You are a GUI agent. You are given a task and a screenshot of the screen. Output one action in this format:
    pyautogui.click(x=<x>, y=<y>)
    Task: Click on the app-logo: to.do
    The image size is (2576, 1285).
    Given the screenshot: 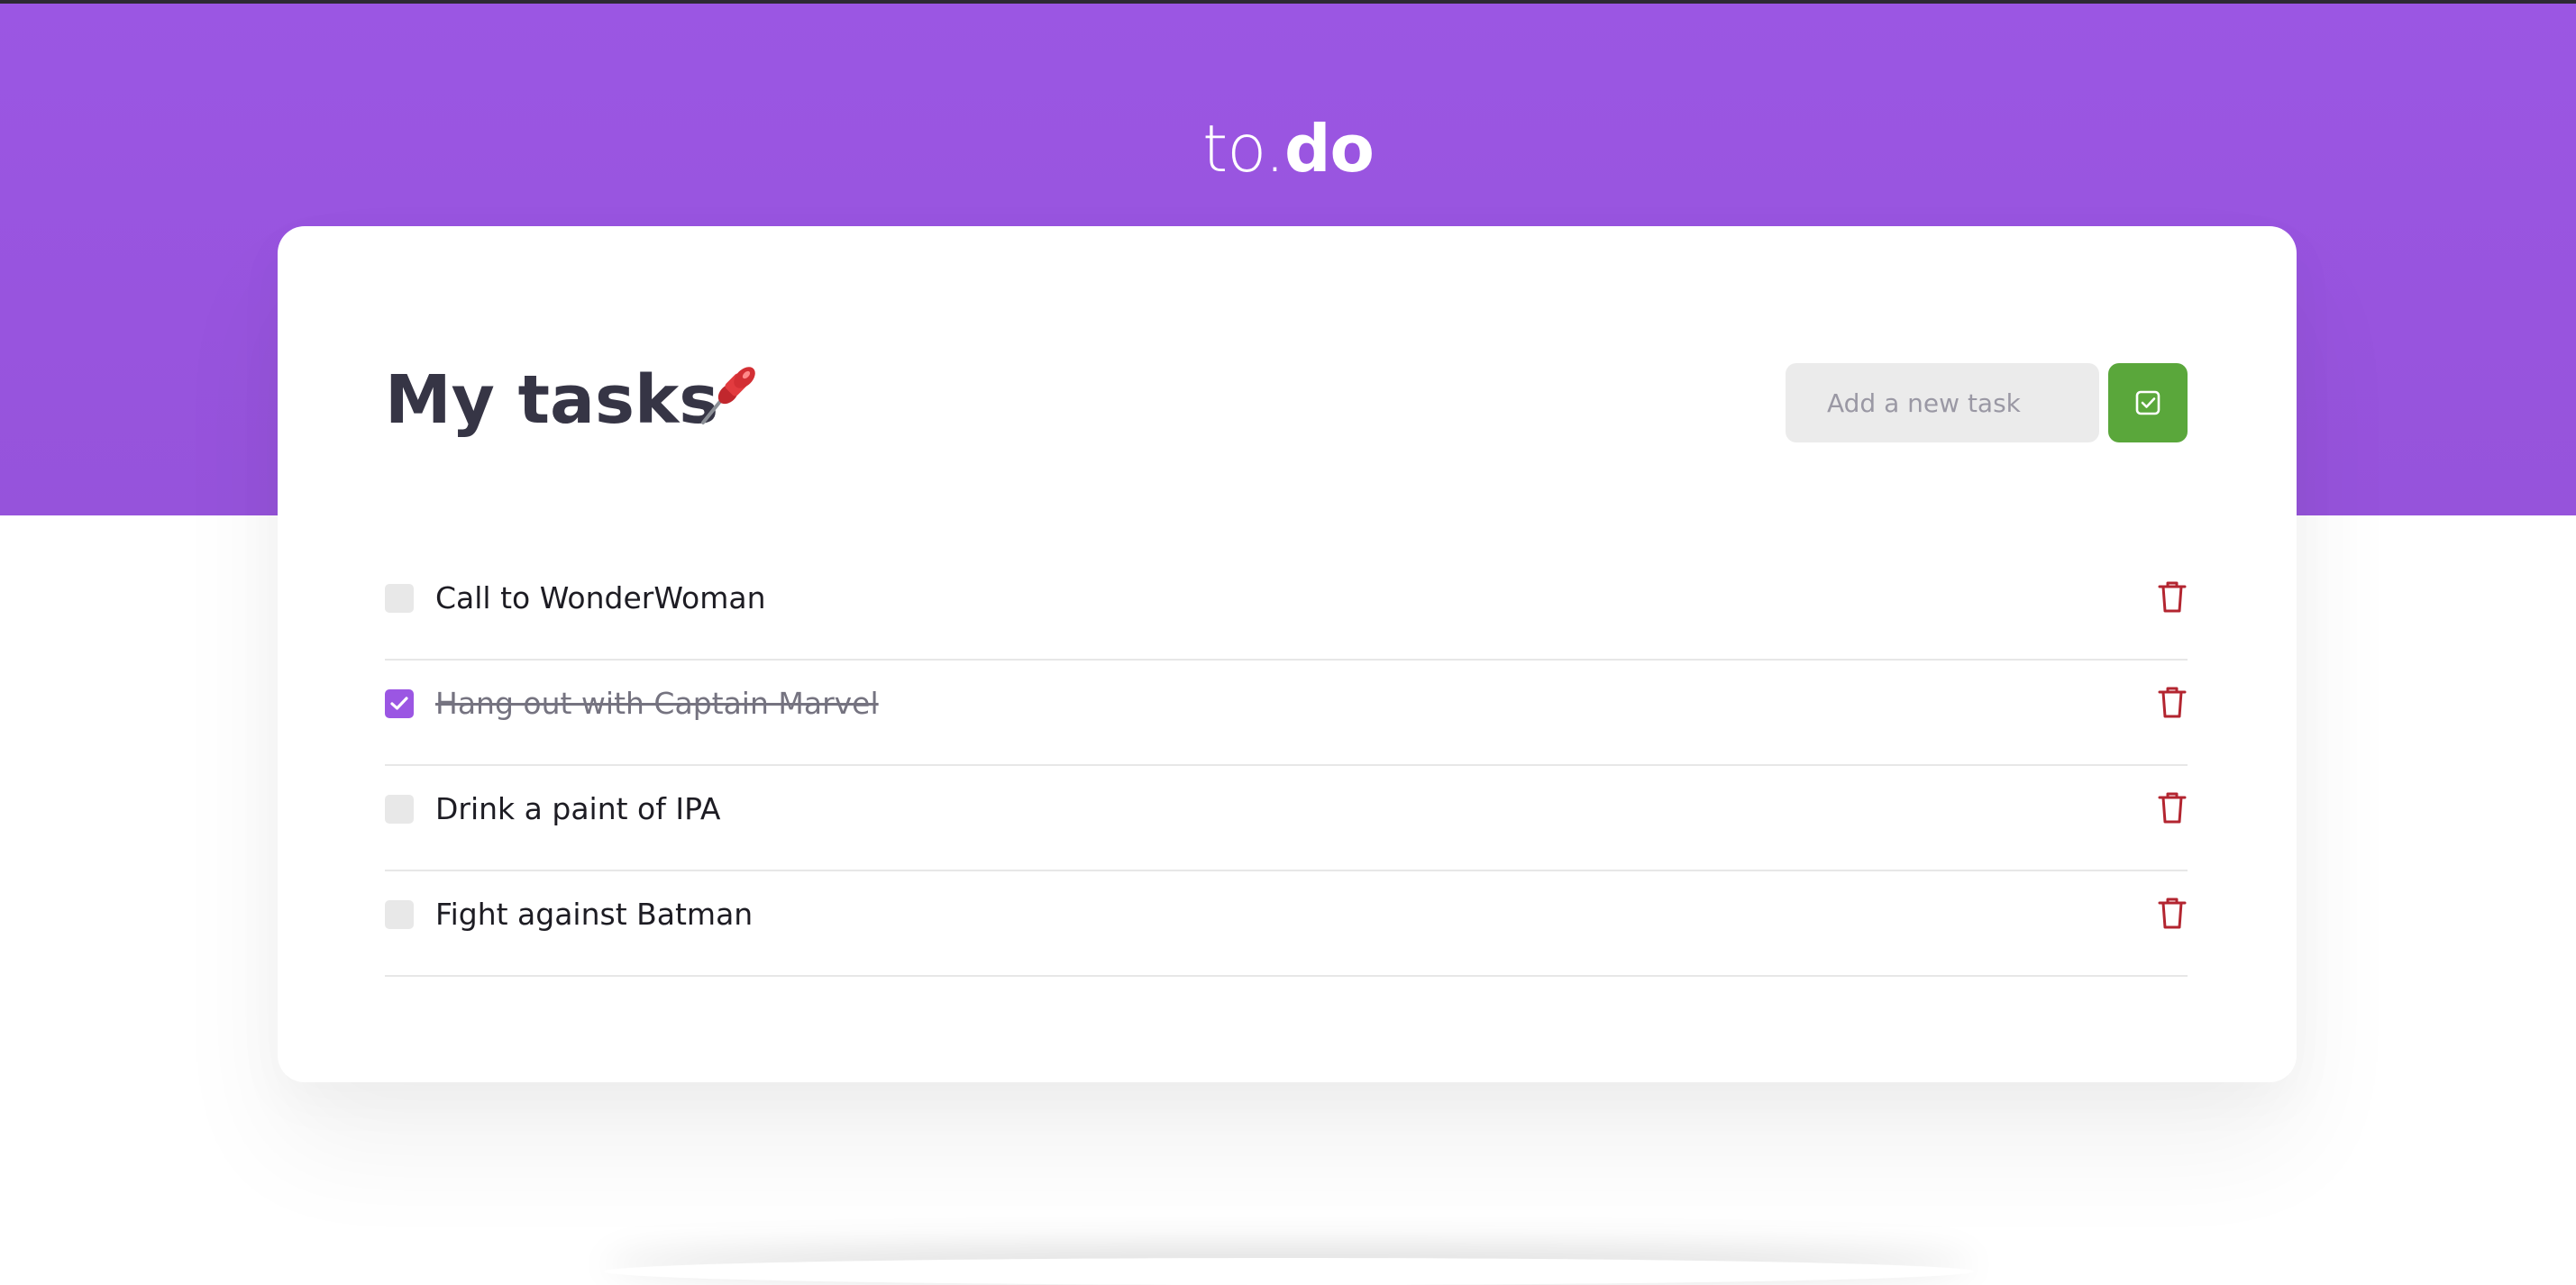 What is the action you would take?
    pyautogui.click(x=1288, y=148)
    